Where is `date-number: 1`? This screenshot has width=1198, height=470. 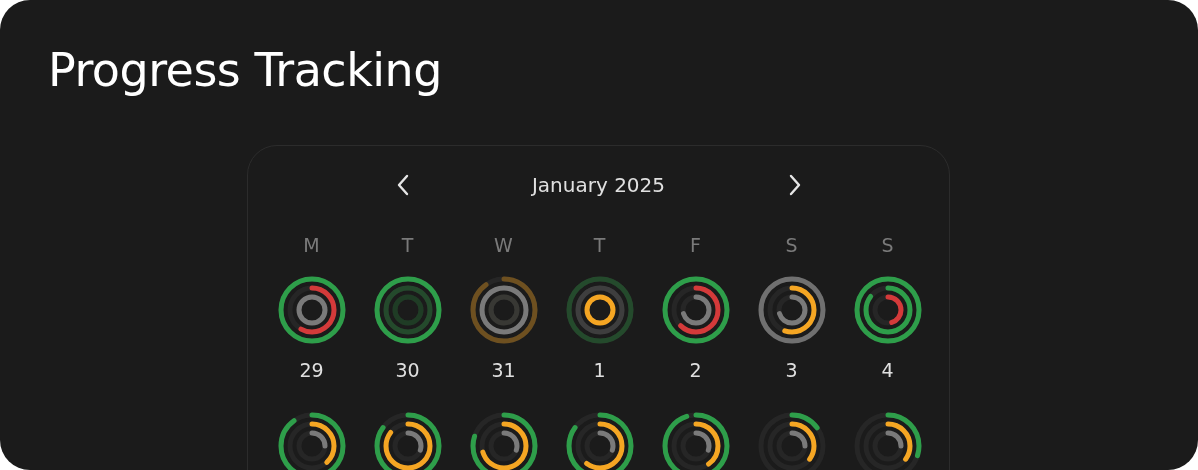 date-number: 1 is located at coordinates (599, 370).